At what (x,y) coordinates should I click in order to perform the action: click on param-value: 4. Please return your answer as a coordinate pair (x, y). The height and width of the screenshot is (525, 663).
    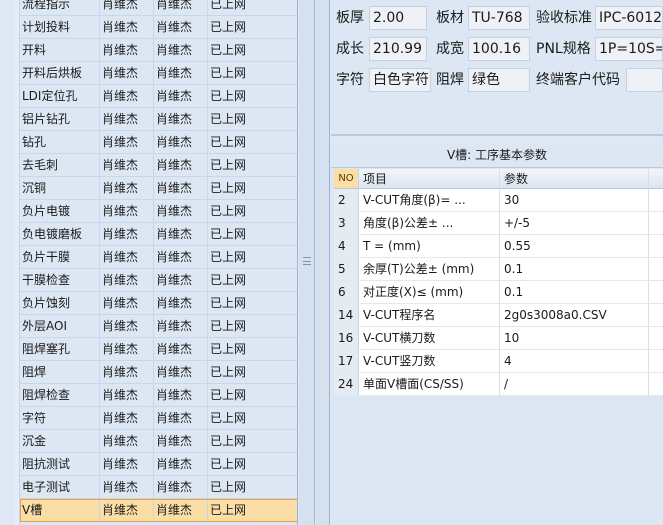
    Looking at the image, I should click on (574, 361).